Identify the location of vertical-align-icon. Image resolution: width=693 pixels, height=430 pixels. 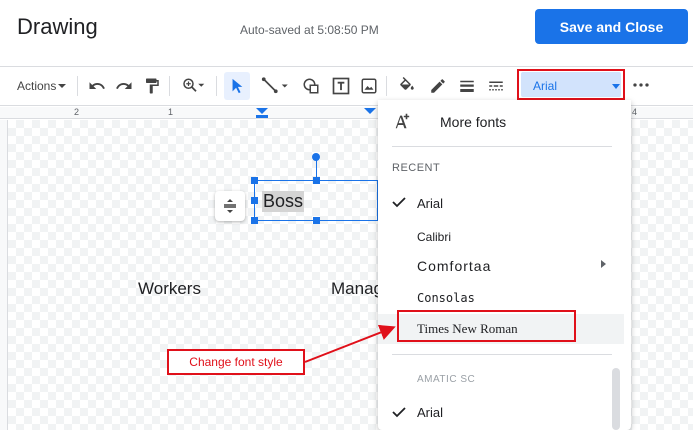
(230, 206).